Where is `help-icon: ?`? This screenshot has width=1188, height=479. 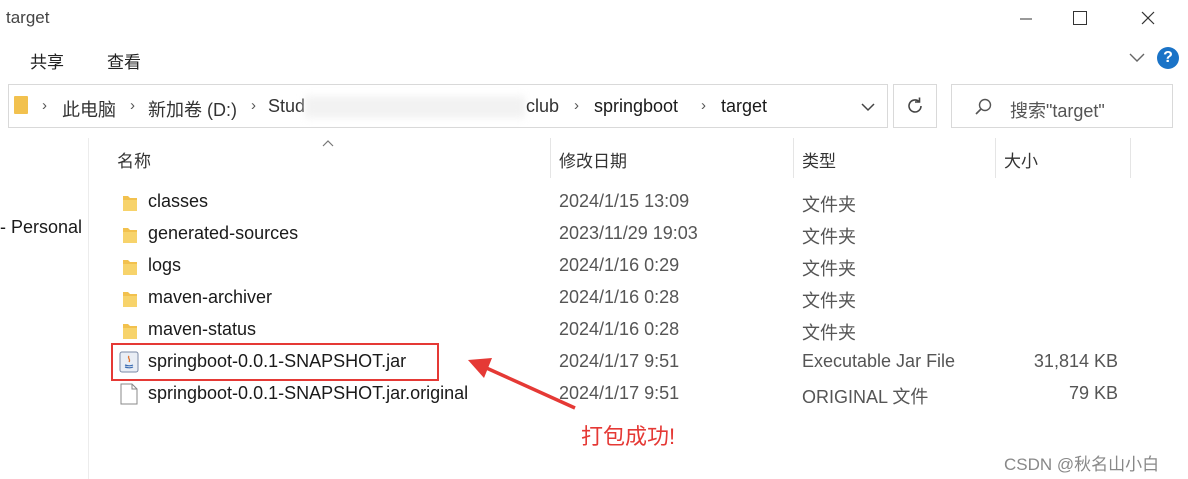
help-icon: ? is located at coordinates (1168, 57).